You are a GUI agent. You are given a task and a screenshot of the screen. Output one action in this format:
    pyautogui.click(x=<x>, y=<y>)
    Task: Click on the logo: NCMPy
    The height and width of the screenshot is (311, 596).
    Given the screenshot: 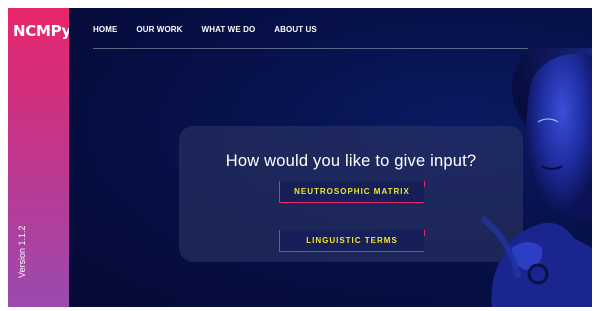 What is the action you would take?
    pyautogui.click(x=42, y=31)
    